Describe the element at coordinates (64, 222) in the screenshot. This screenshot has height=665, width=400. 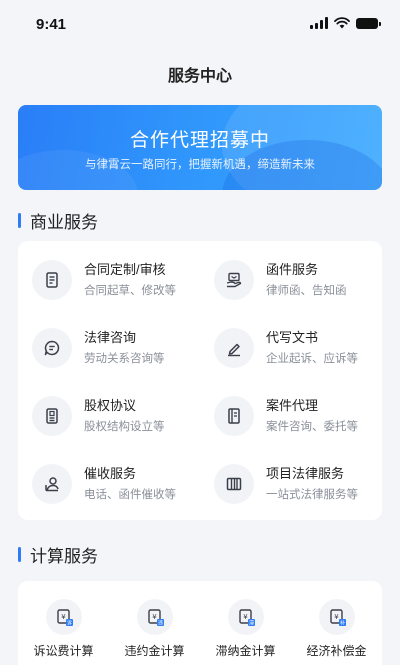
I see `business-section-title: 商业服务` at that location.